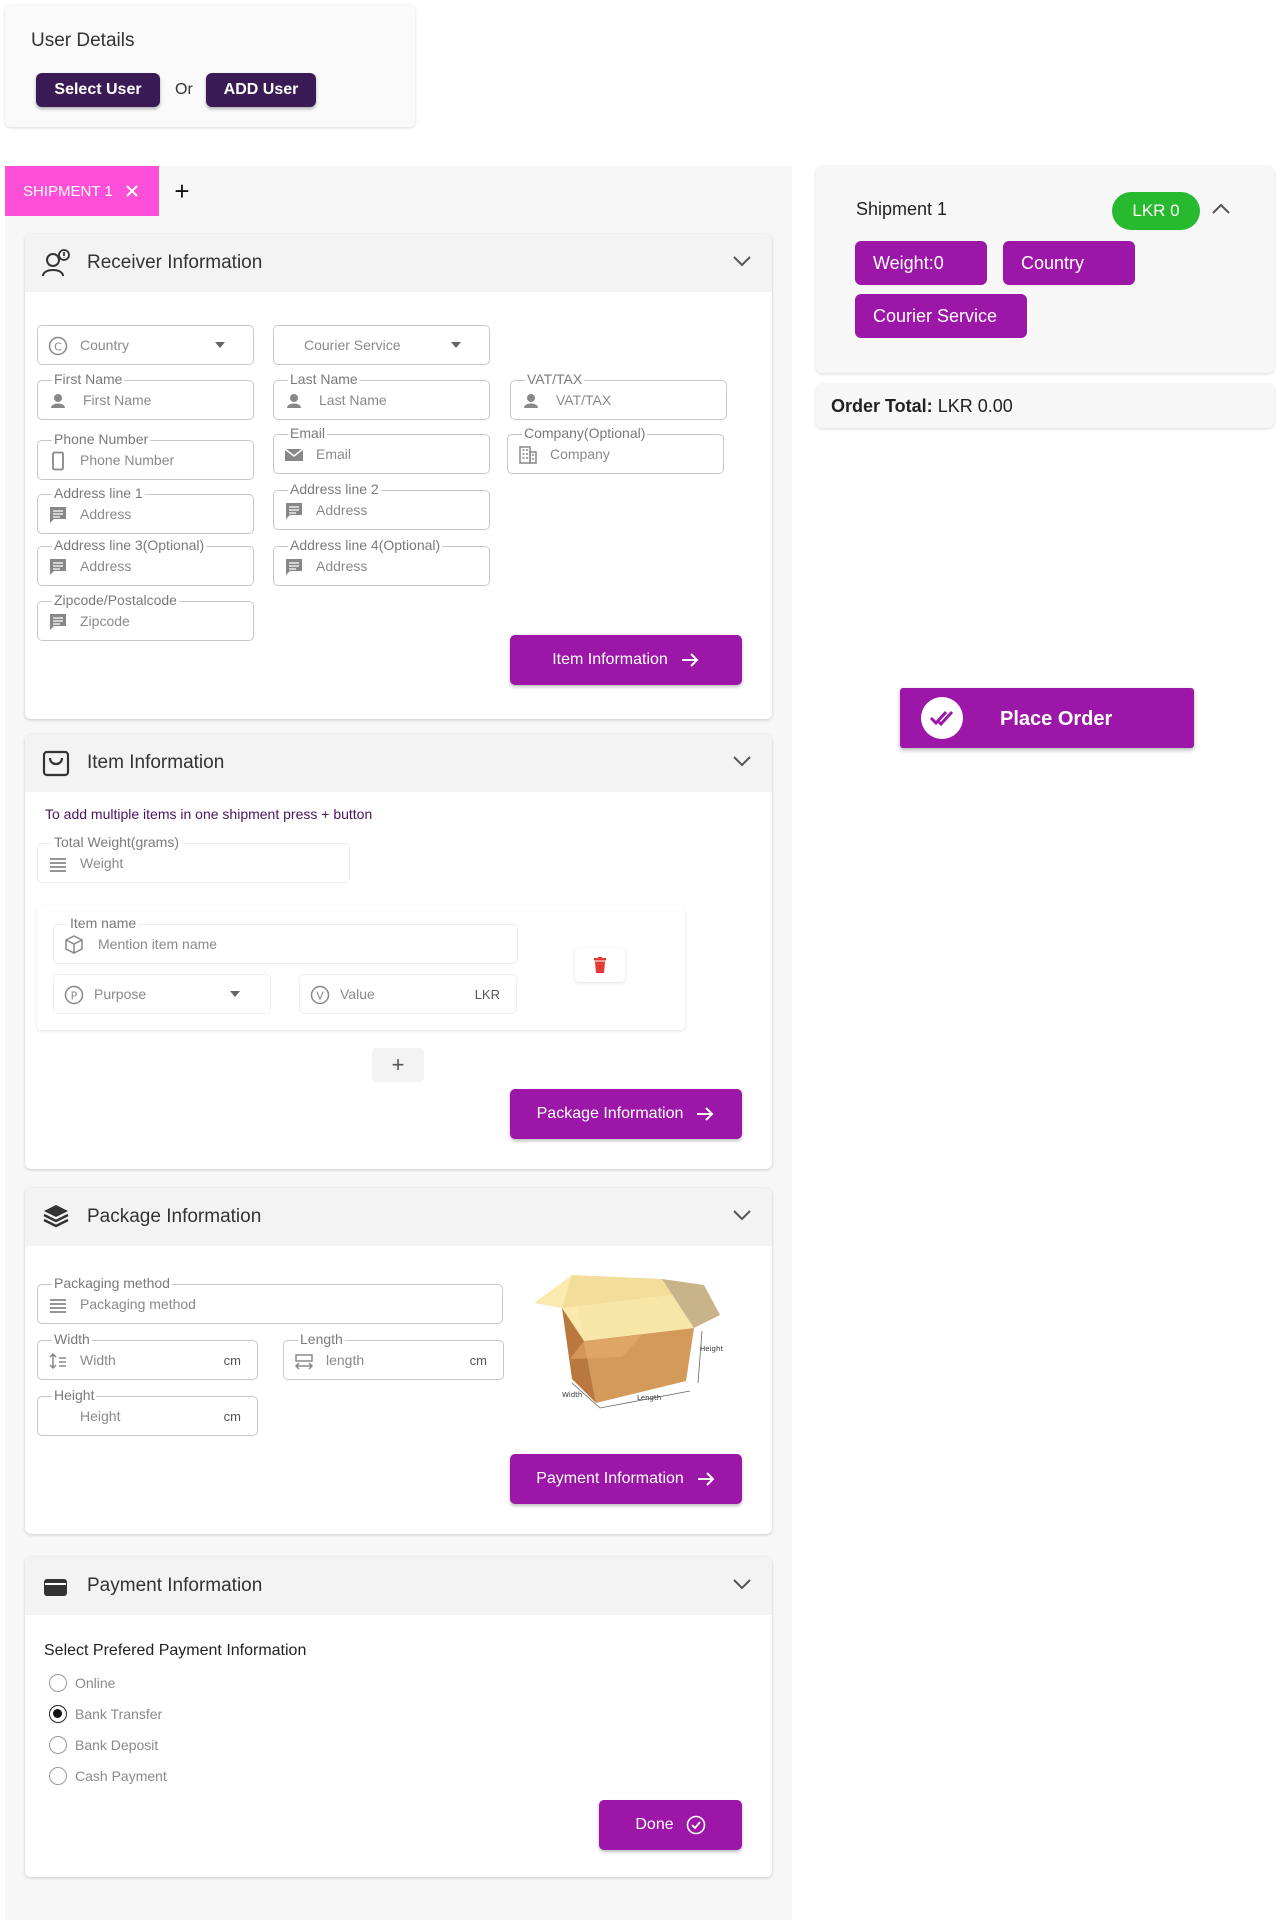 Image resolution: width=1286 pixels, height=1920 pixels. Describe the element at coordinates (261, 90) in the screenshot. I see `add-user-button: ADD User` at that location.